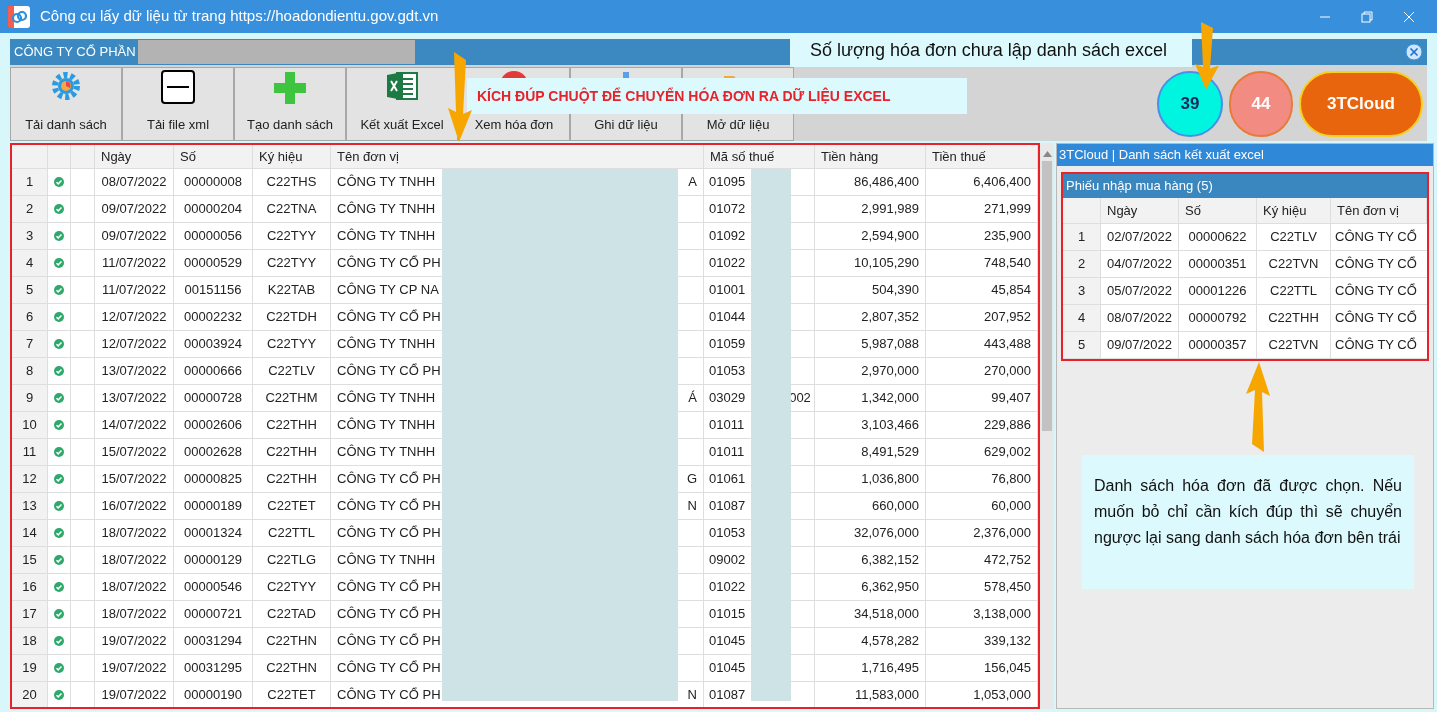  I want to click on table-cell: 15/07/2022, so click(134, 452).